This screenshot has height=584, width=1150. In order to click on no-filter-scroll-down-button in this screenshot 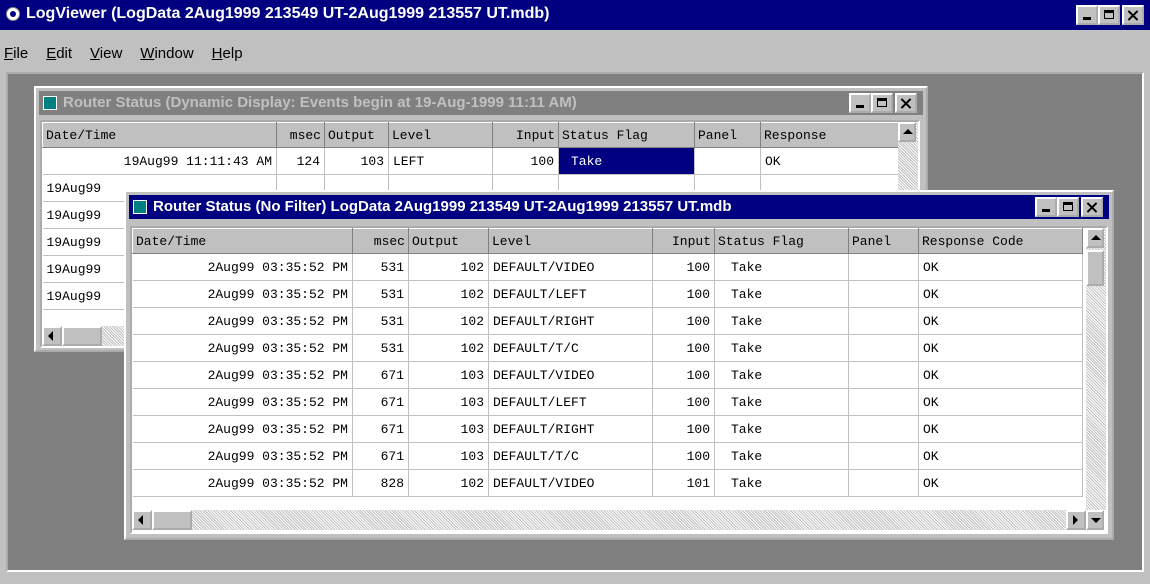, I will do `click(1095, 520)`.